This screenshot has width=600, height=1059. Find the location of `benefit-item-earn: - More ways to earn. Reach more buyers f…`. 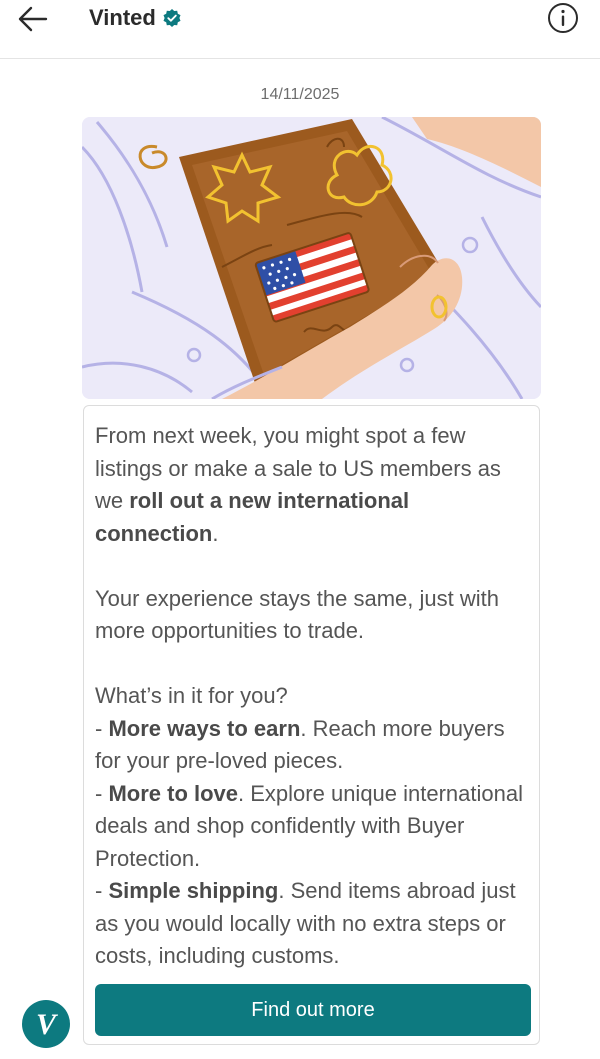

benefit-item-earn: - More ways to earn. Reach more buyers f… is located at coordinates (315, 745).